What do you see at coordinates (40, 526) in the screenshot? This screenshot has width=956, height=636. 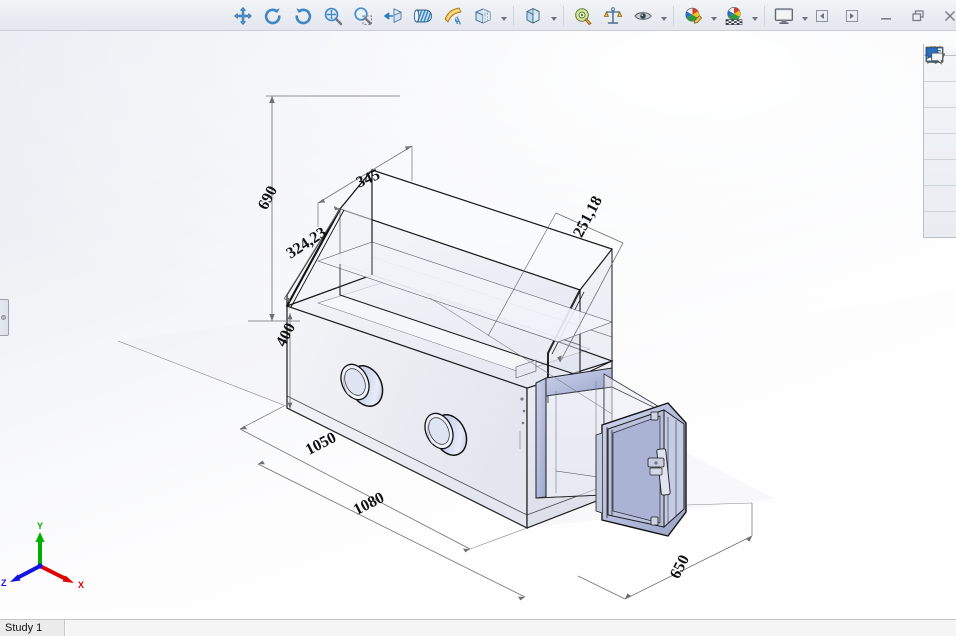 I see `triad-y-label: Y` at bounding box center [40, 526].